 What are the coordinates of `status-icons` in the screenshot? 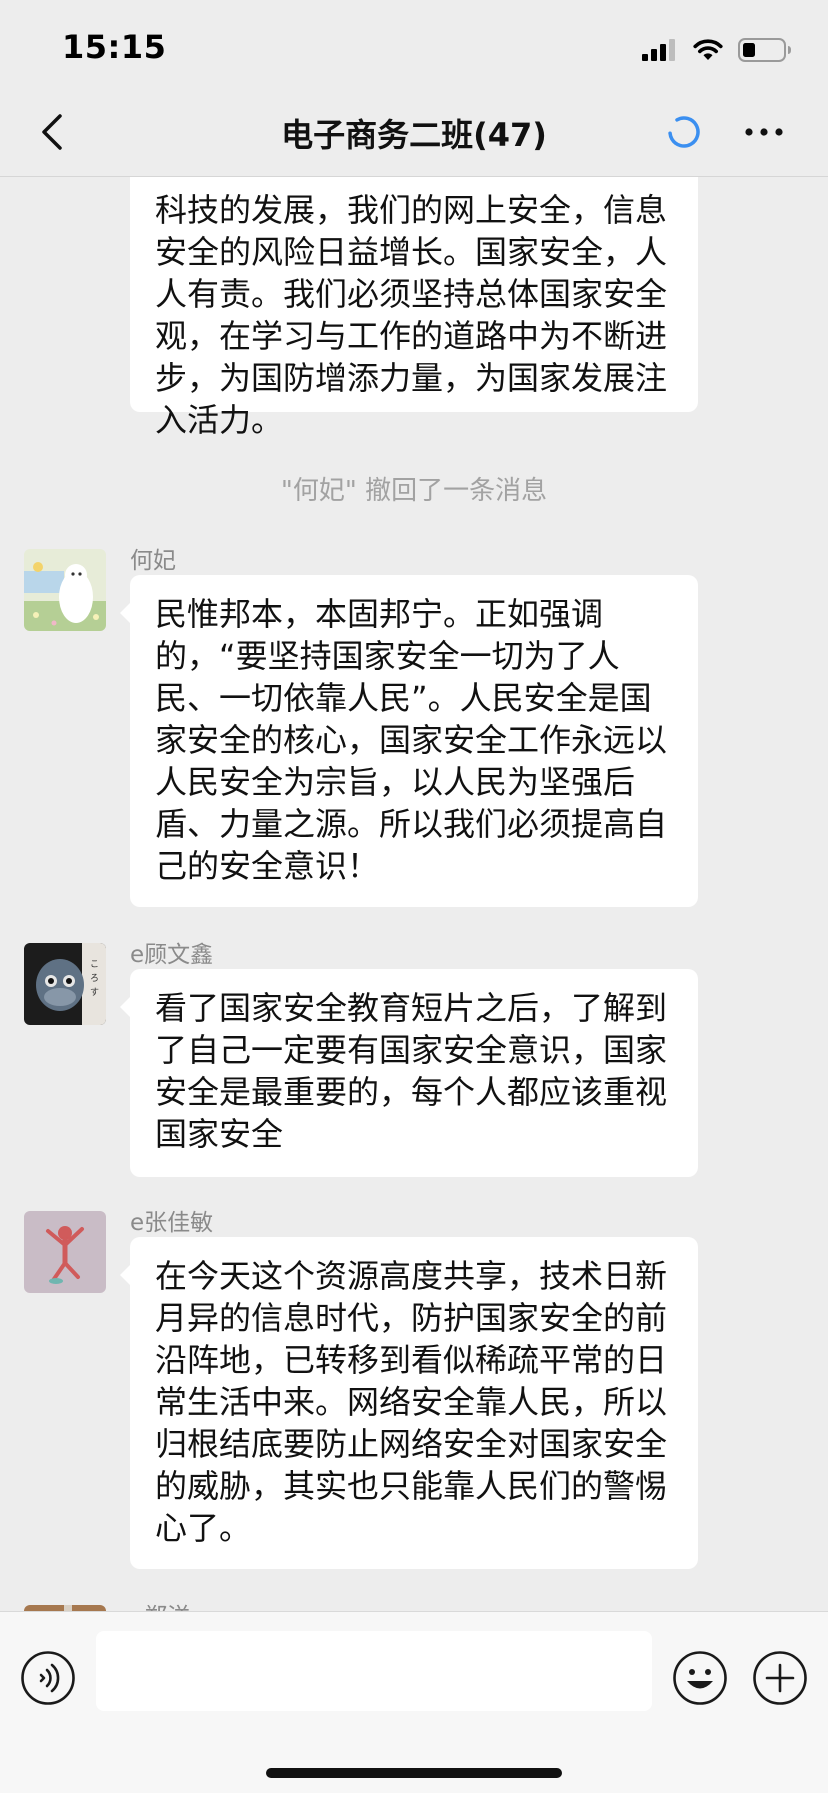 It's located at (717, 50).